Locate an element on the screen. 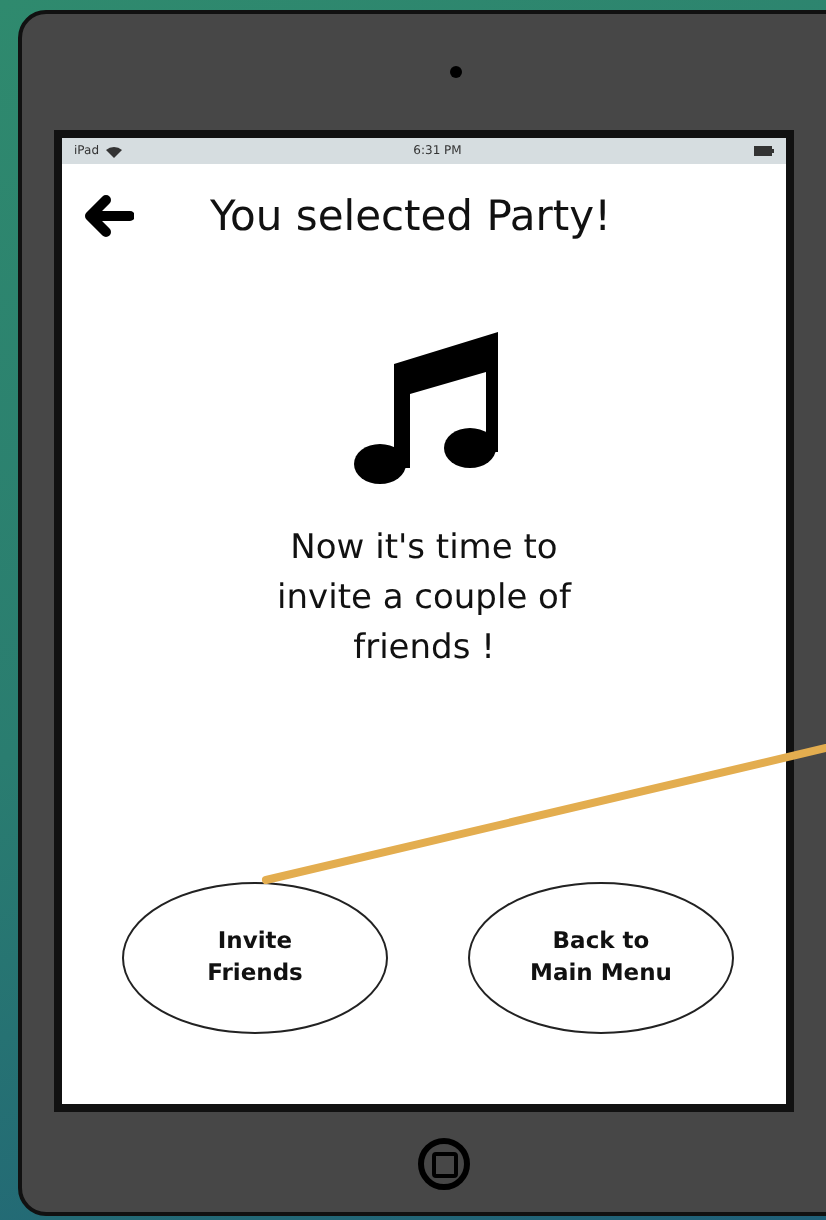 This screenshot has height=1220, width=826. back-to-menu-button: Back to Main Menu is located at coordinates (601, 958).